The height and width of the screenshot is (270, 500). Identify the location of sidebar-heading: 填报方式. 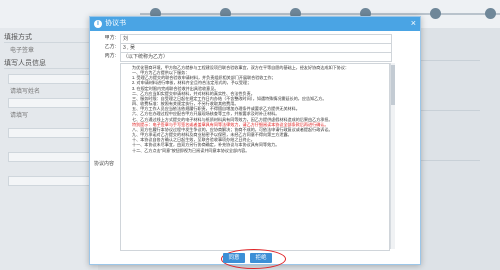
(18, 37).